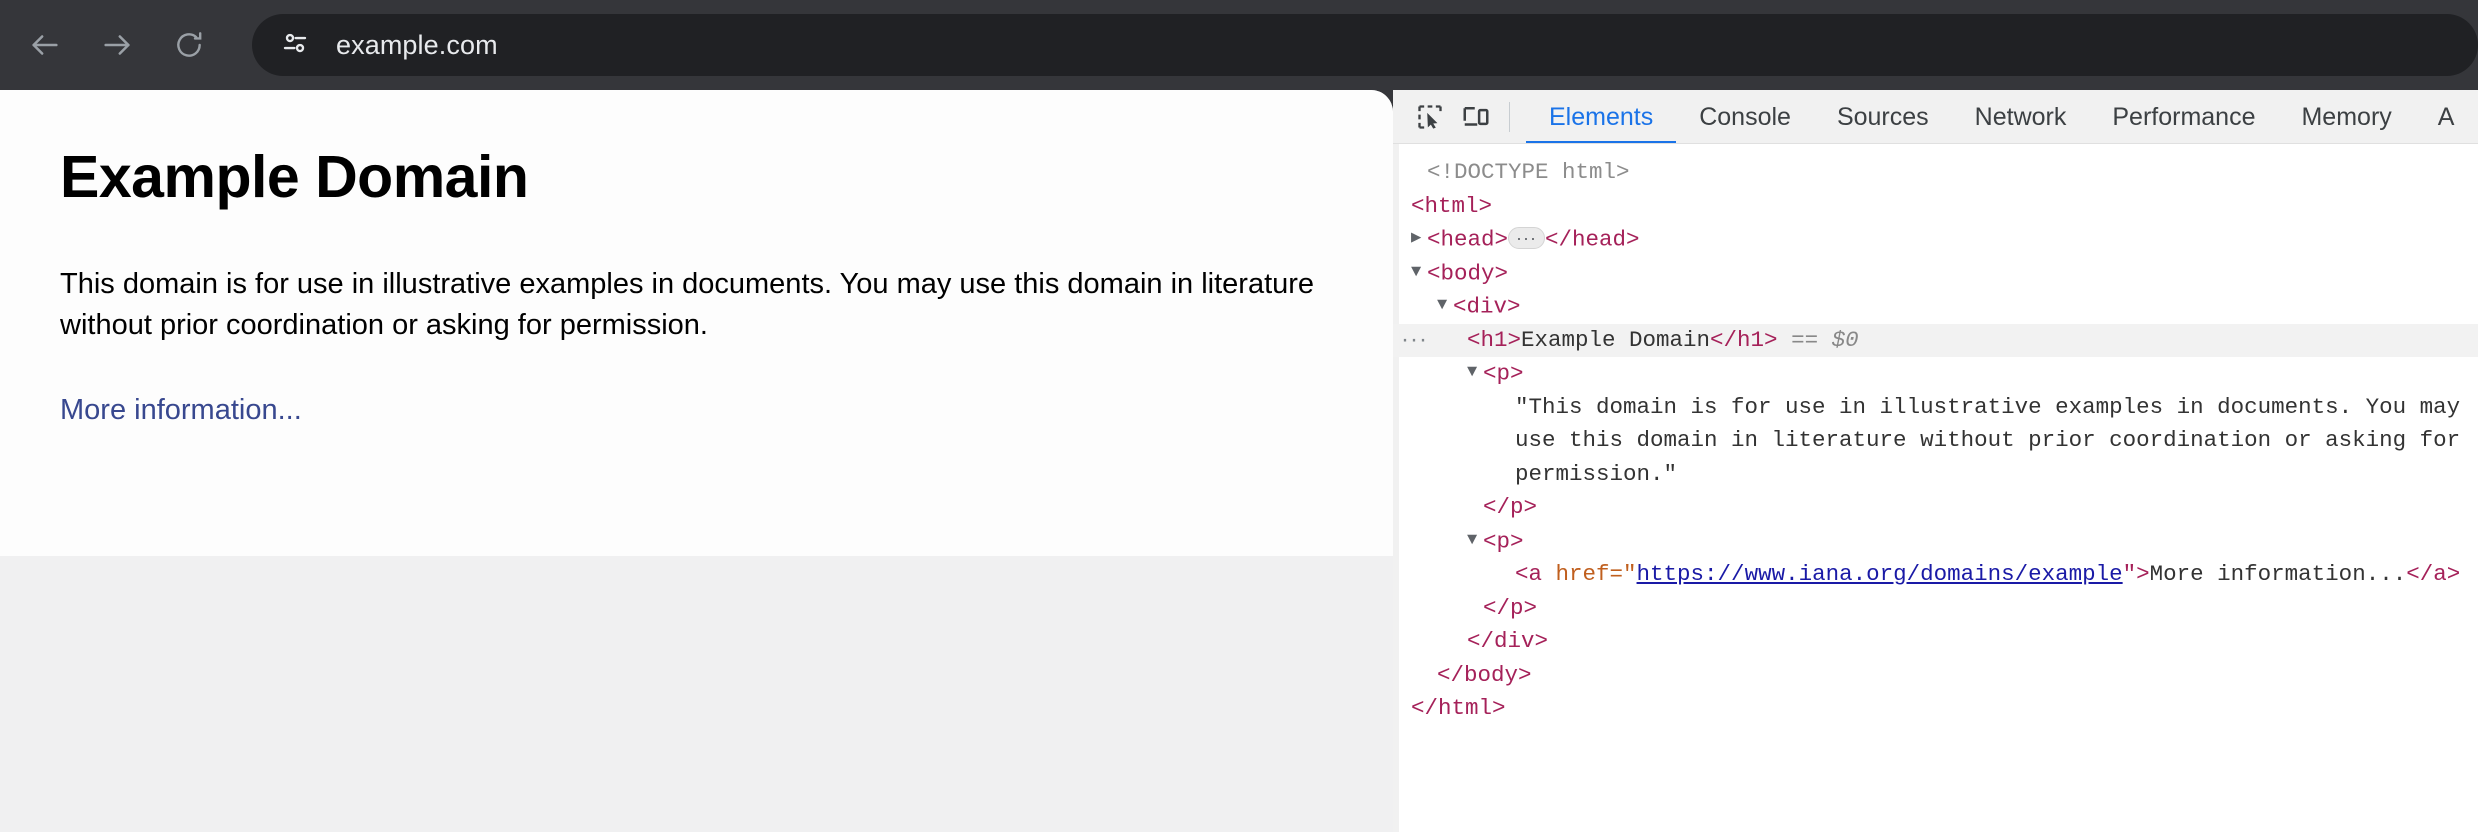 The width and height of the screenshot is (2478, 832). I want to click on url-text: example.com, so click(417, 45).